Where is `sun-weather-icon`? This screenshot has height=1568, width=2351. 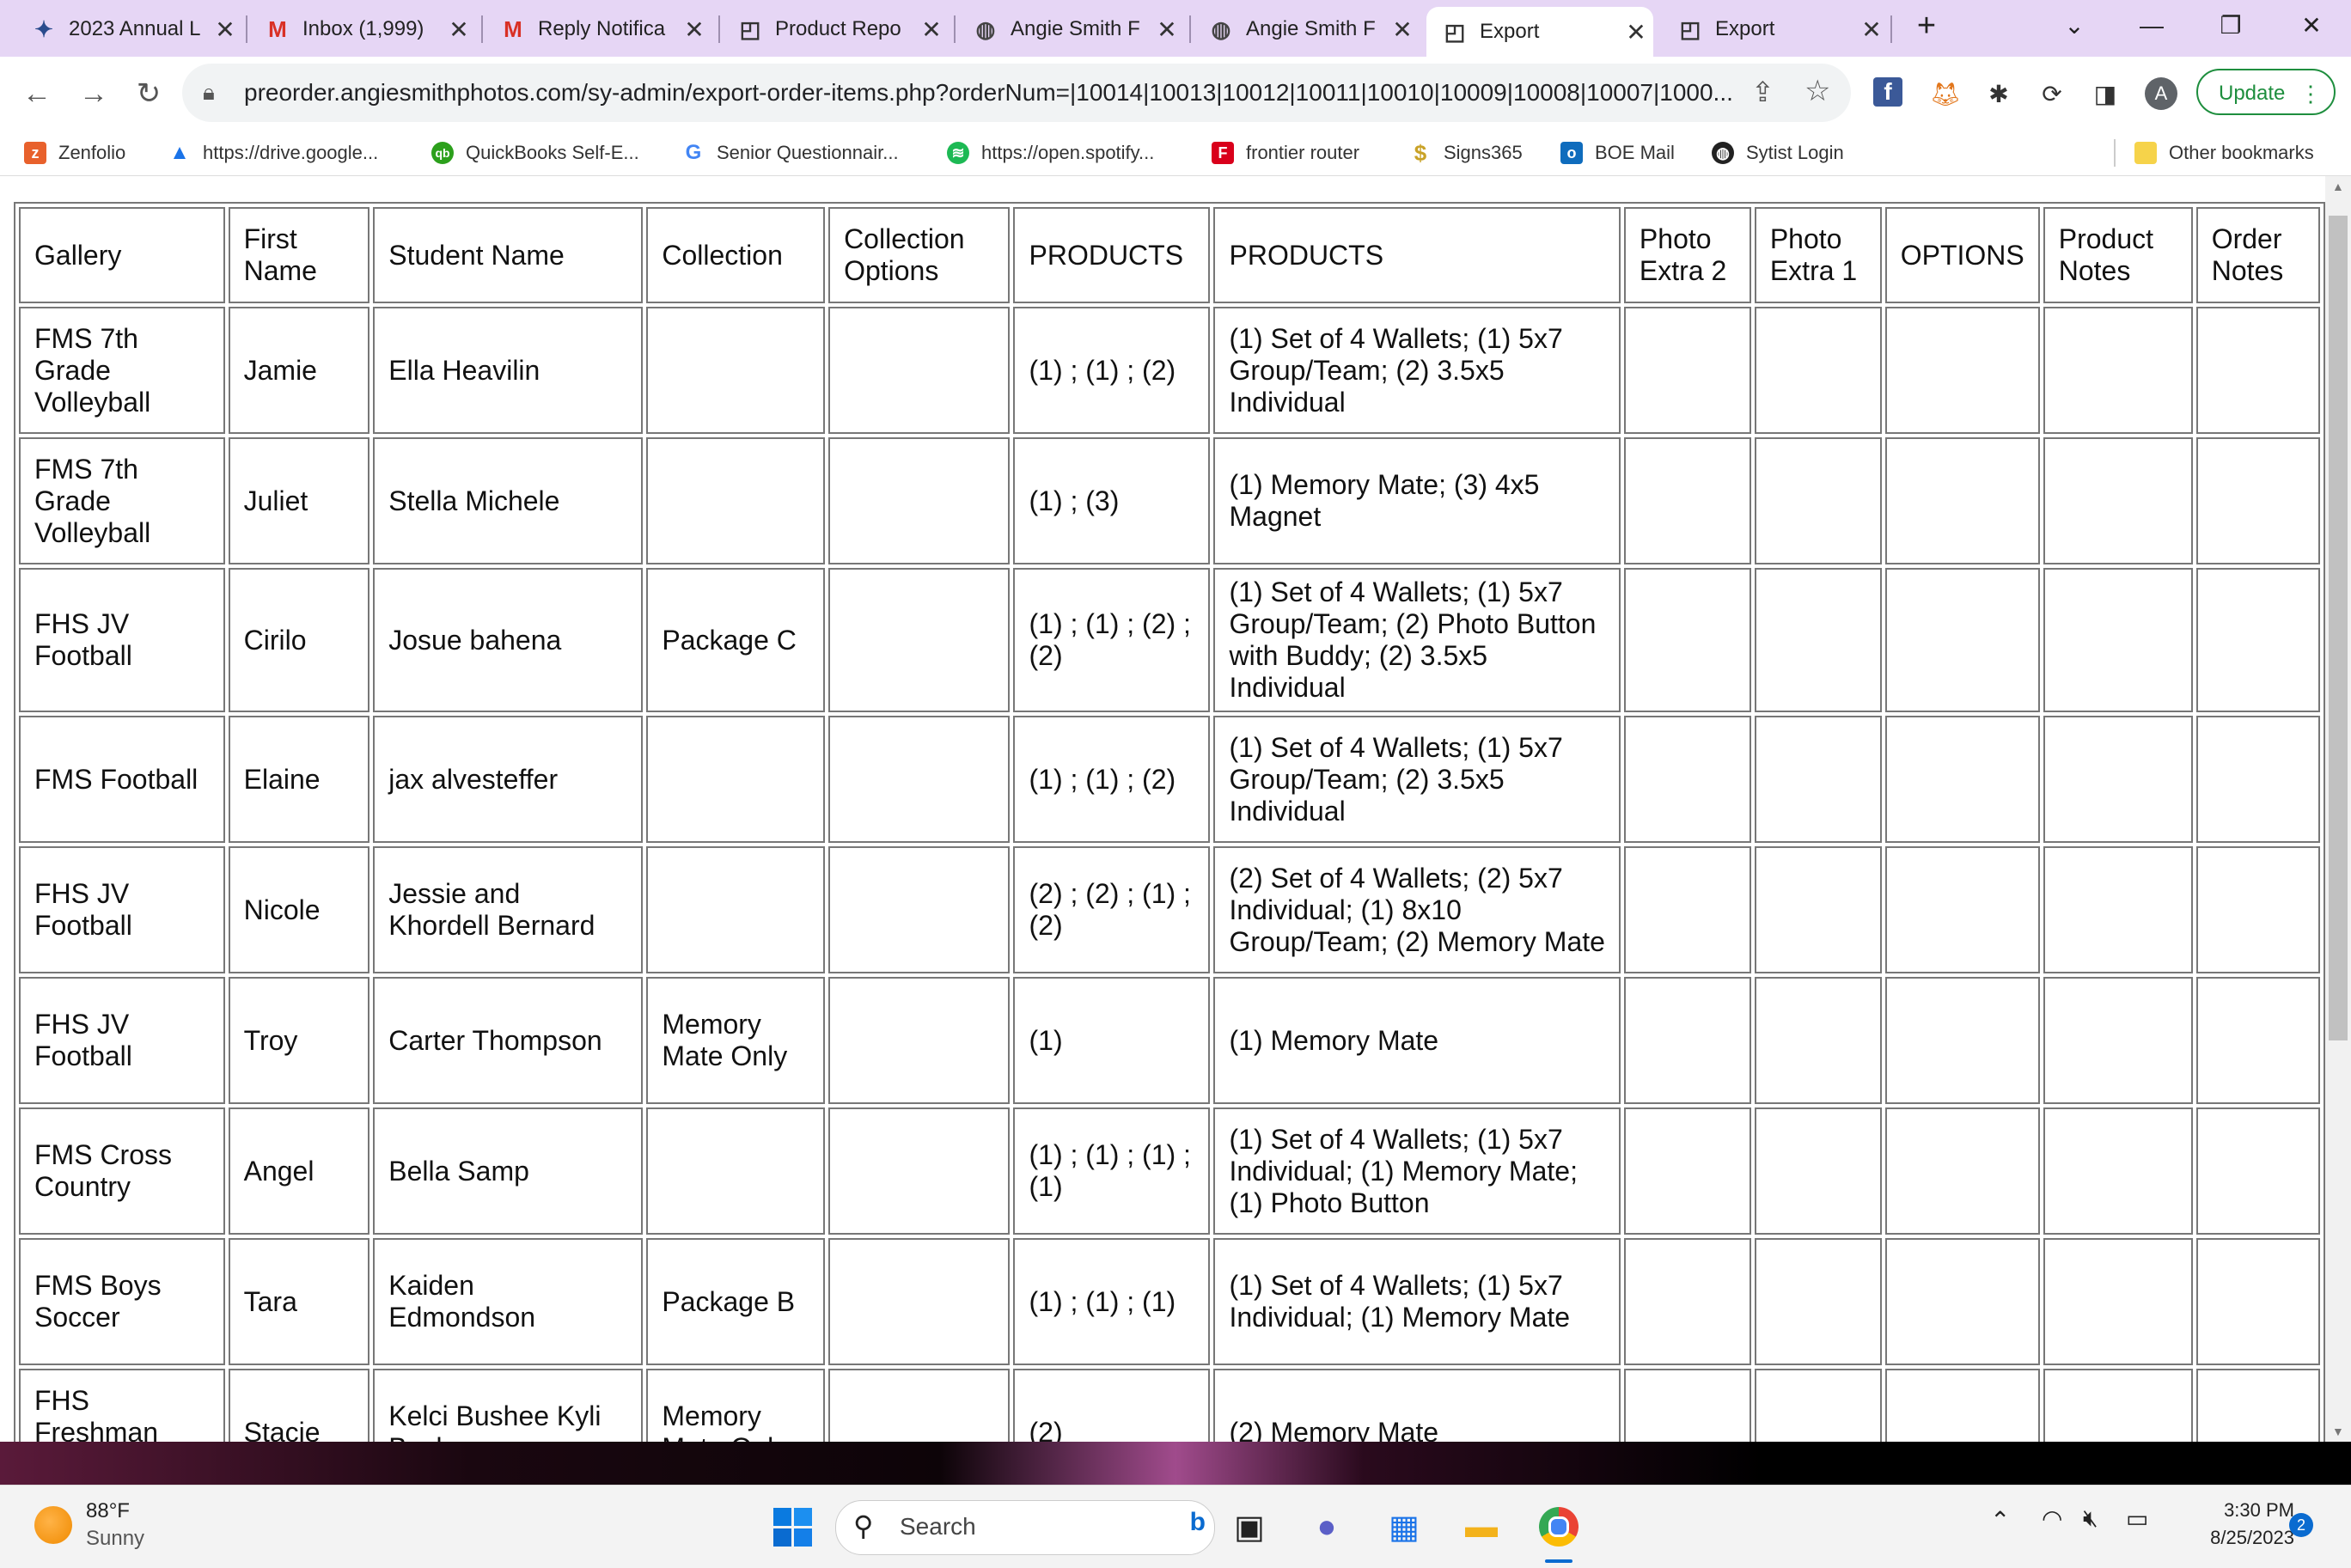
sun-weather-icon is located at coordinates (53, 1525).